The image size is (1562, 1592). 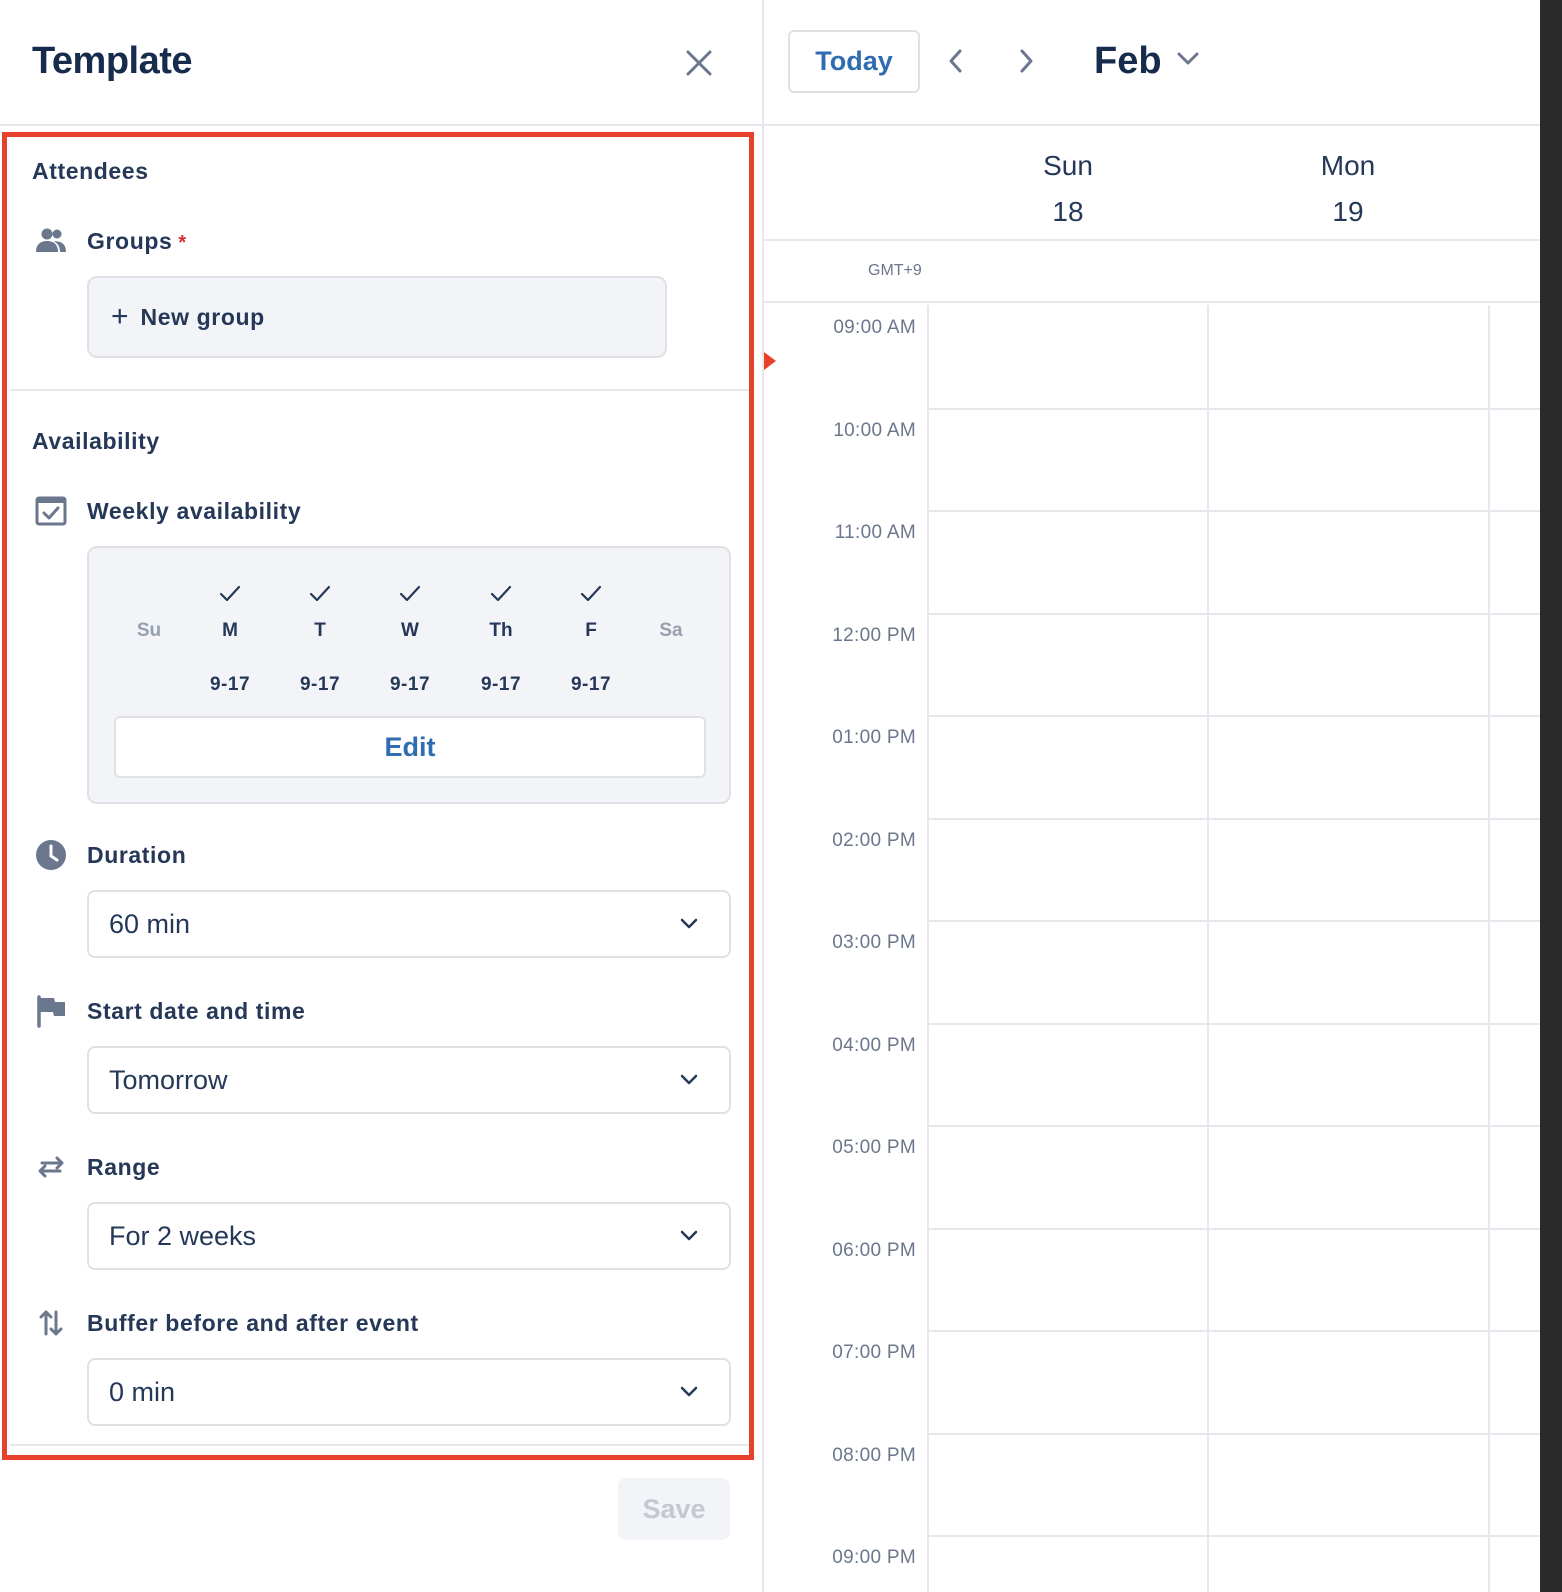 I want to click on day-date: 18, so click(x=1068, y=211).